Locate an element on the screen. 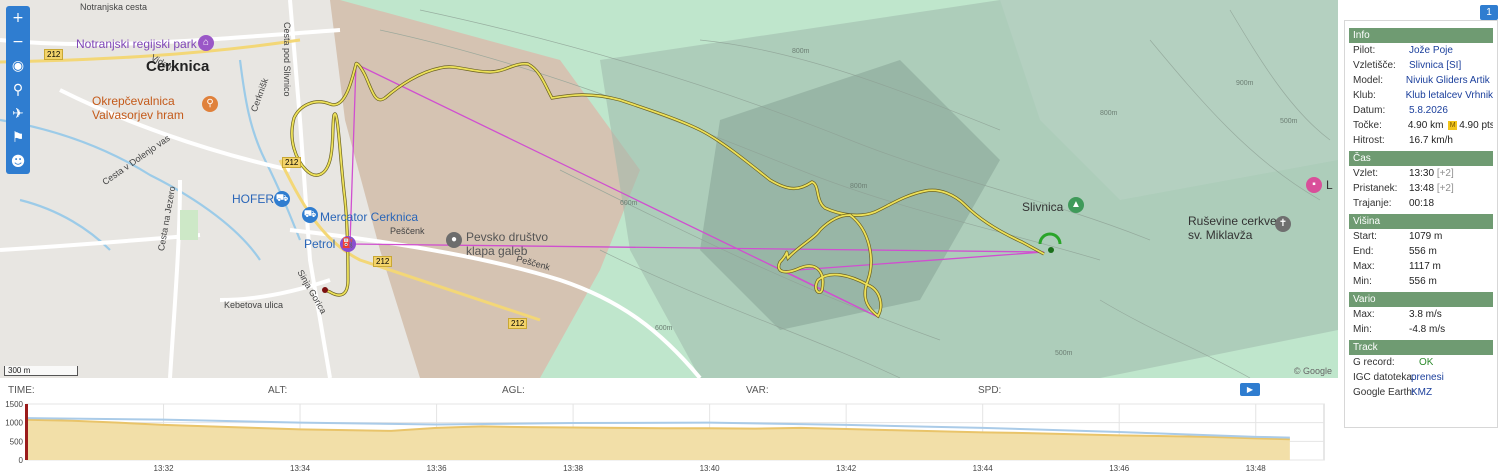  play-icon: ▶ is located at coordinates (1250, 389).